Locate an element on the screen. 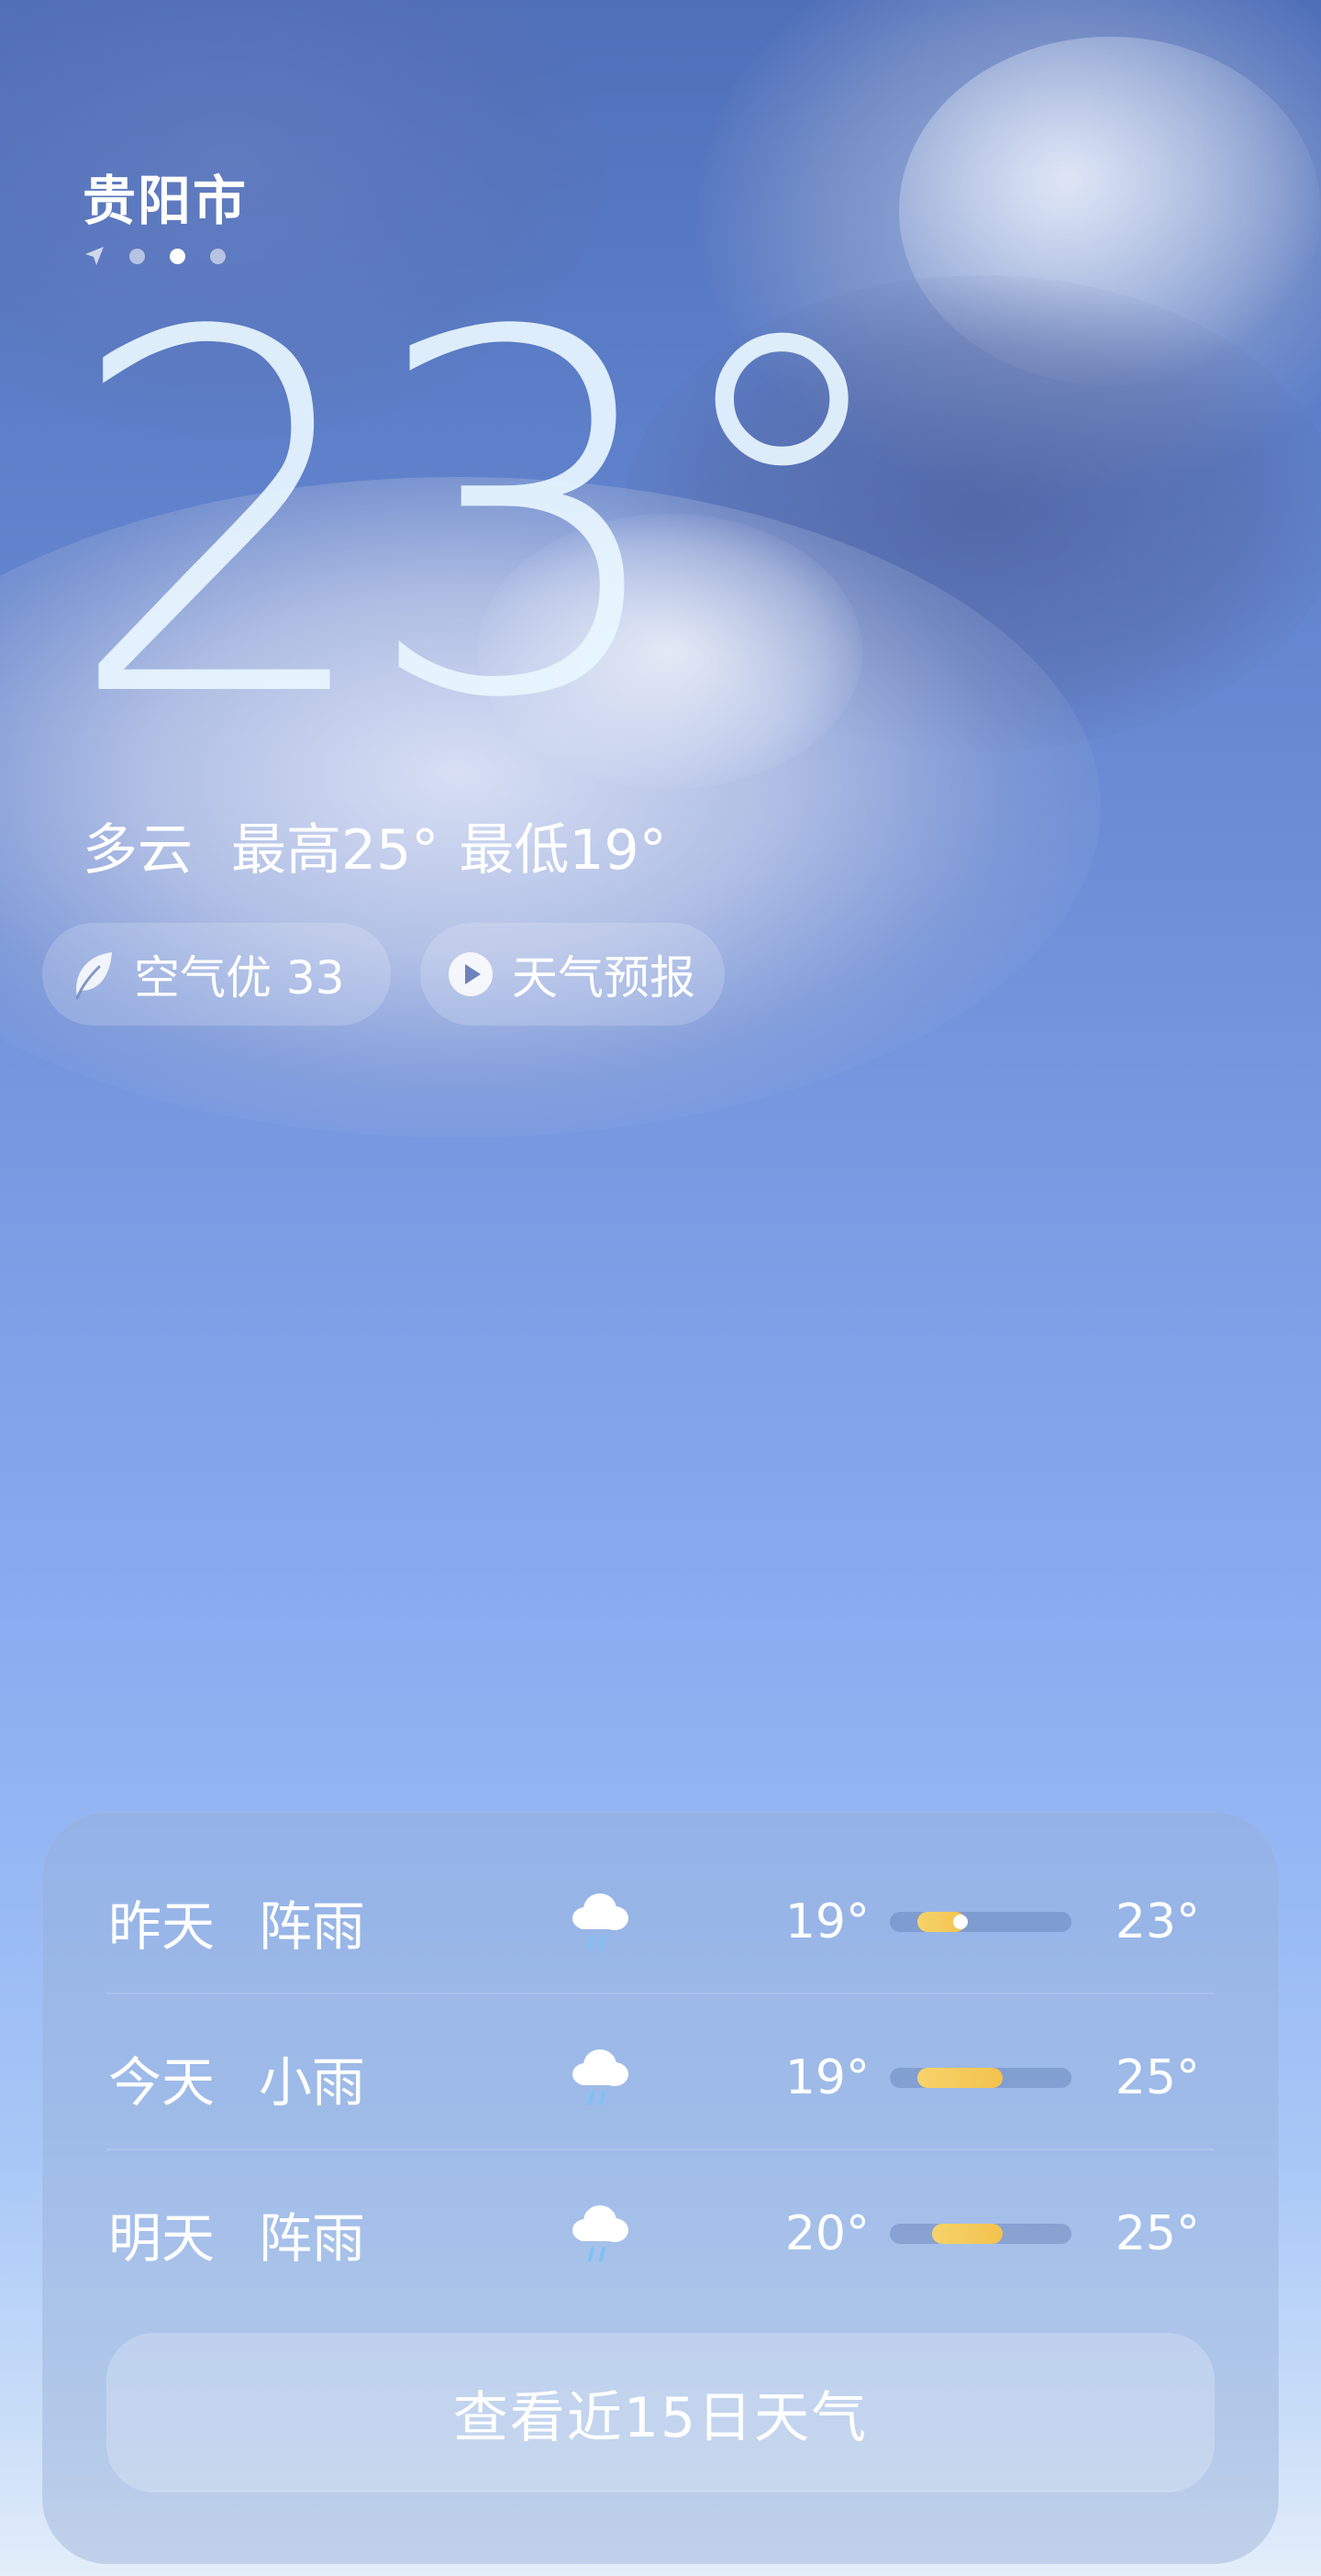 The height and width of the screenshot is (2576, 1321). weather-forecast-label: 天气预报 is located at coordinates (603, 978).